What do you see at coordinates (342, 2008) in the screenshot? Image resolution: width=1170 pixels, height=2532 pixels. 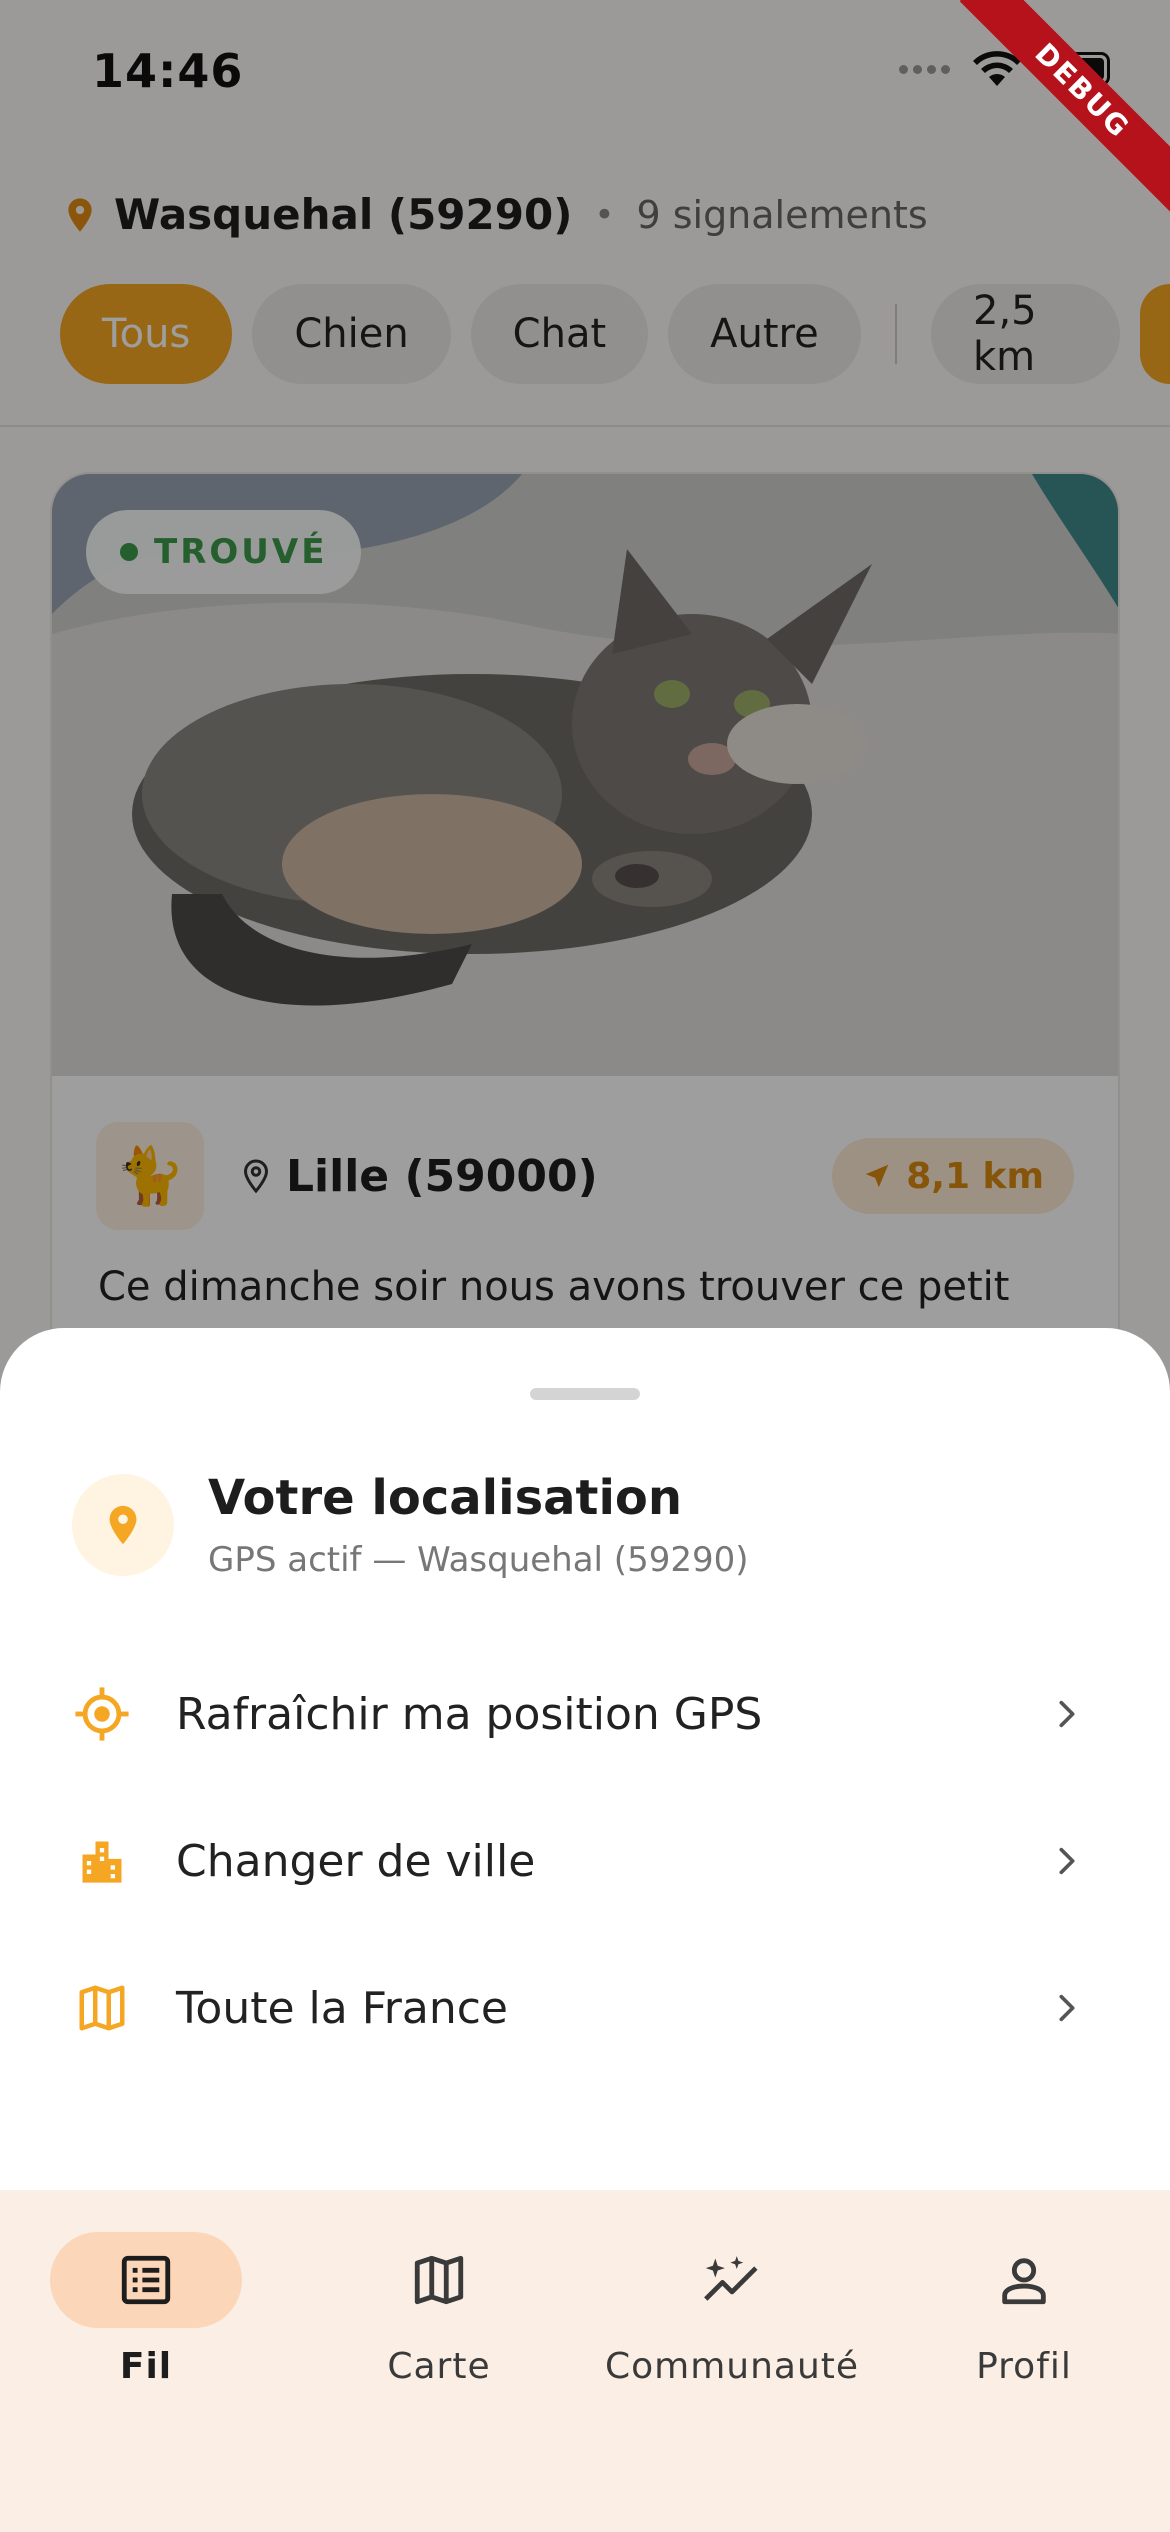 I see `all-france-label: Toute la France` at bounding box center [342, 2008].